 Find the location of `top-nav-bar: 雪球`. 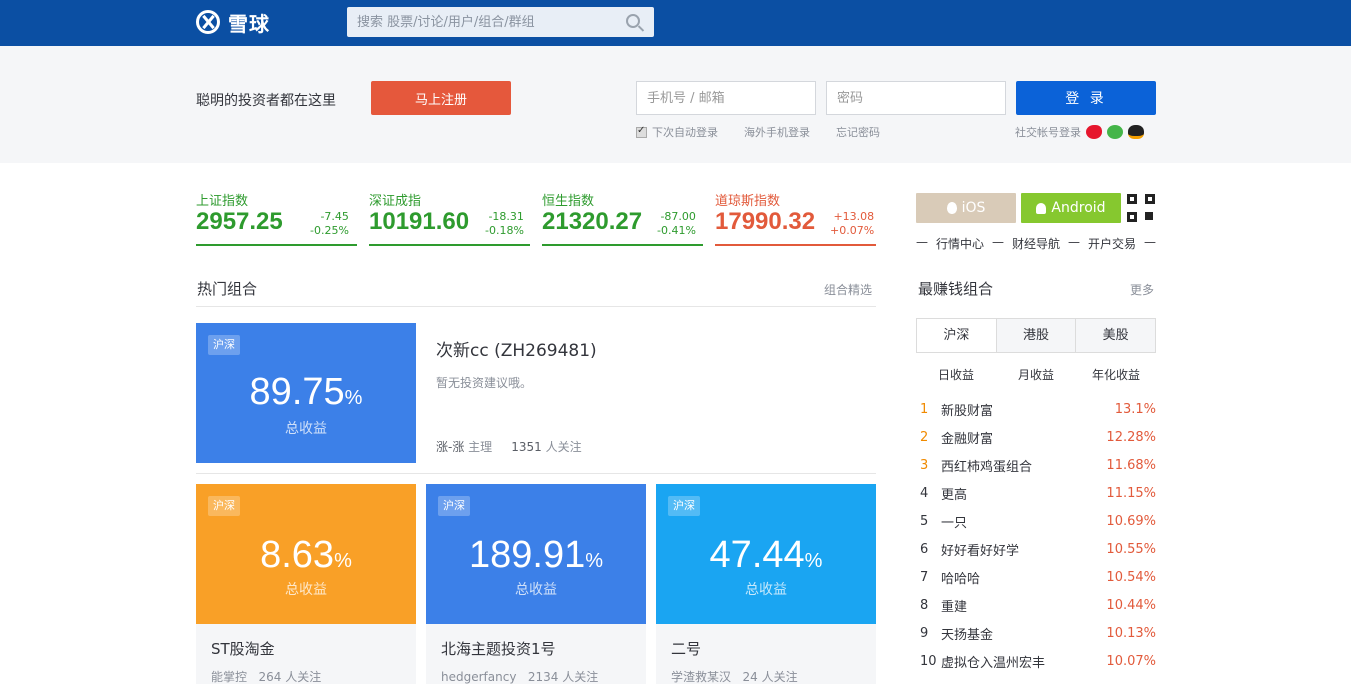

top-nav-bar: 雪球 is located at coordinates (675, 23).